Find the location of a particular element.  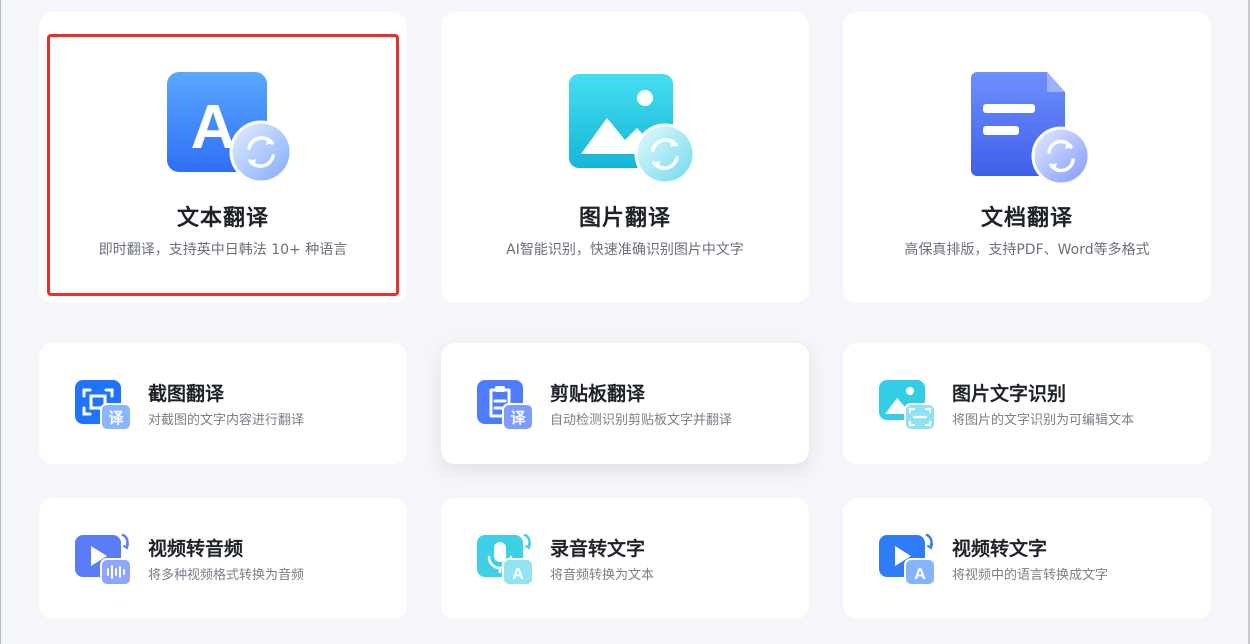

card-title: 剪贴板翻译 is located at coordinates (598, 394).